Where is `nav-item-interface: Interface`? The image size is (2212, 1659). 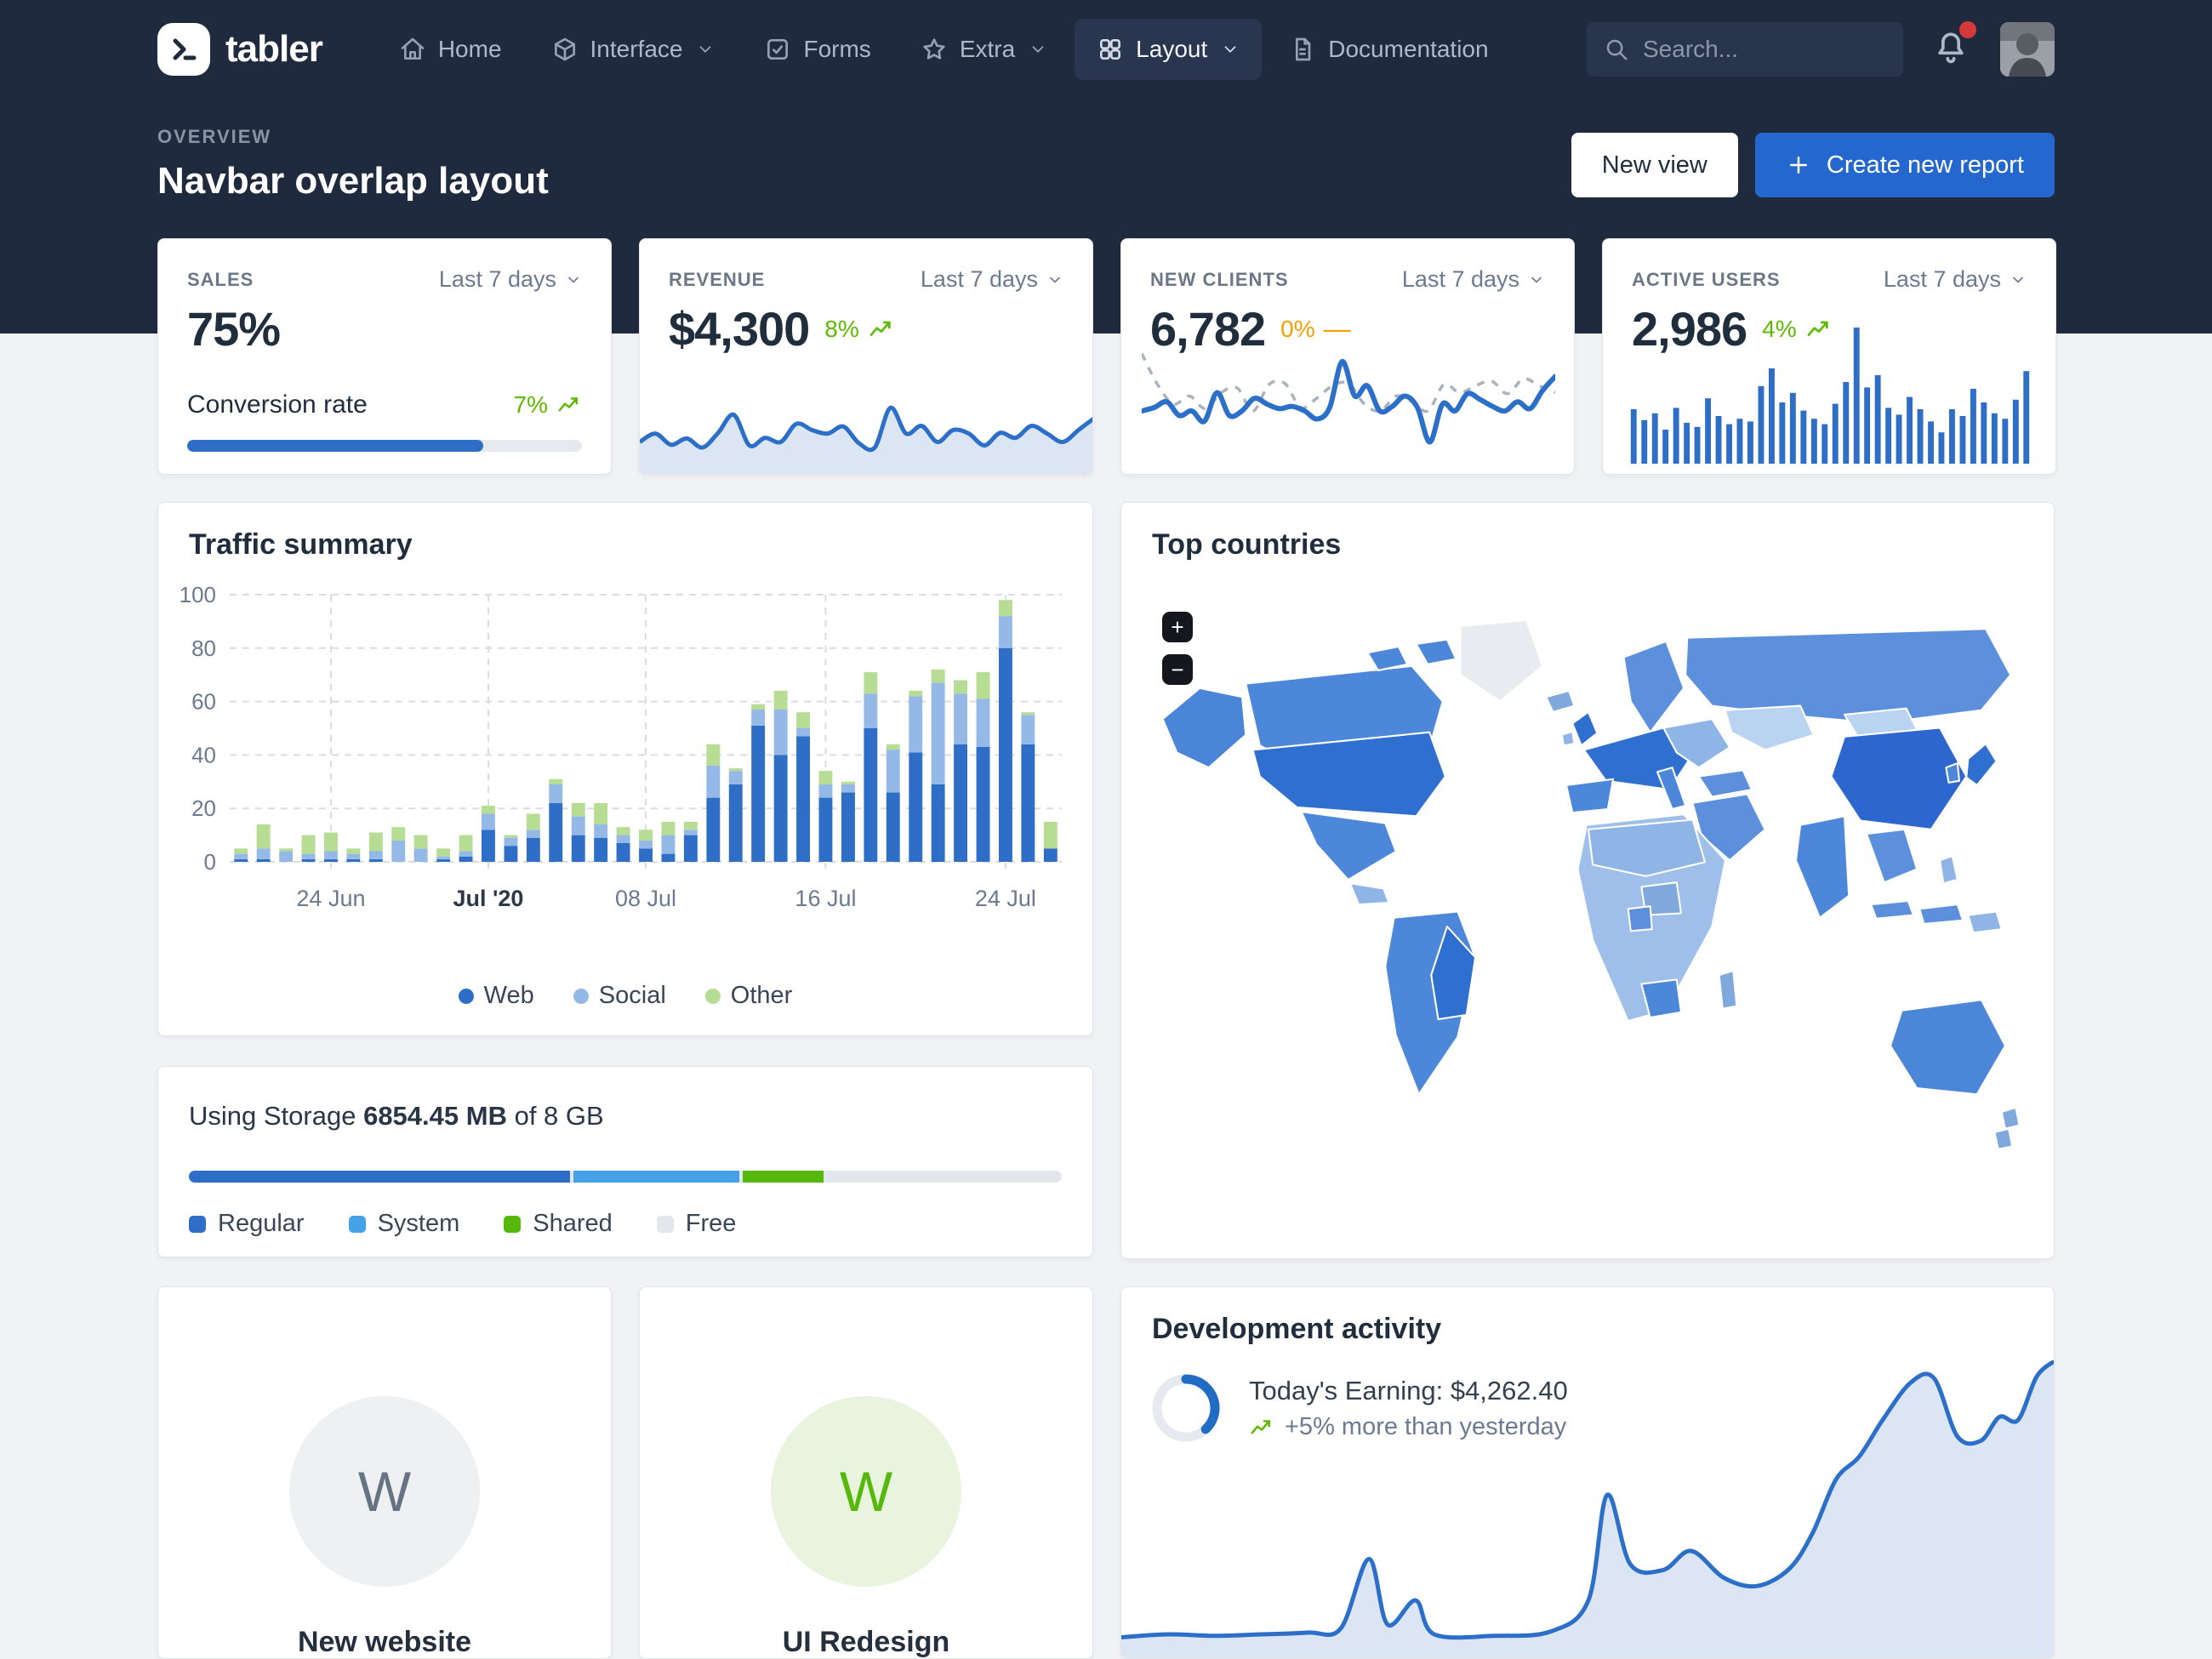
nav-item-interface: Interface is located at coordinates (633, 49).